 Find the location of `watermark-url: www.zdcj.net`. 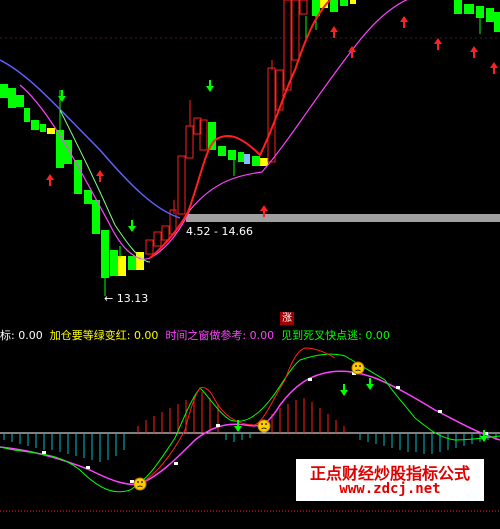

watermark-url: www.zdcj.net is located at coordinates (390, 489).